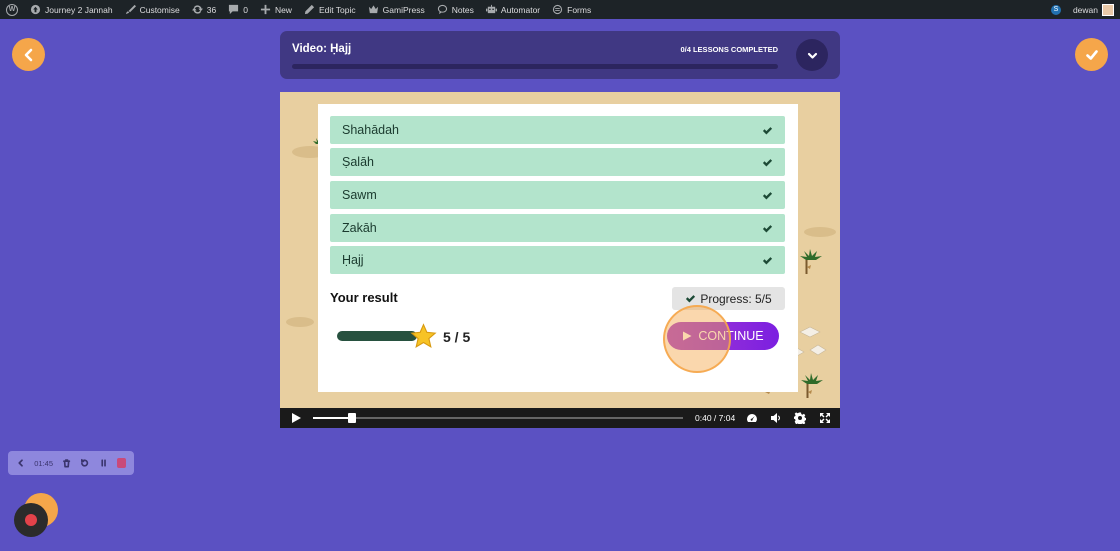  Describe the element at coordinates (44, 463) in the screenshot. I see `recording-timer: 01:45` at that location.